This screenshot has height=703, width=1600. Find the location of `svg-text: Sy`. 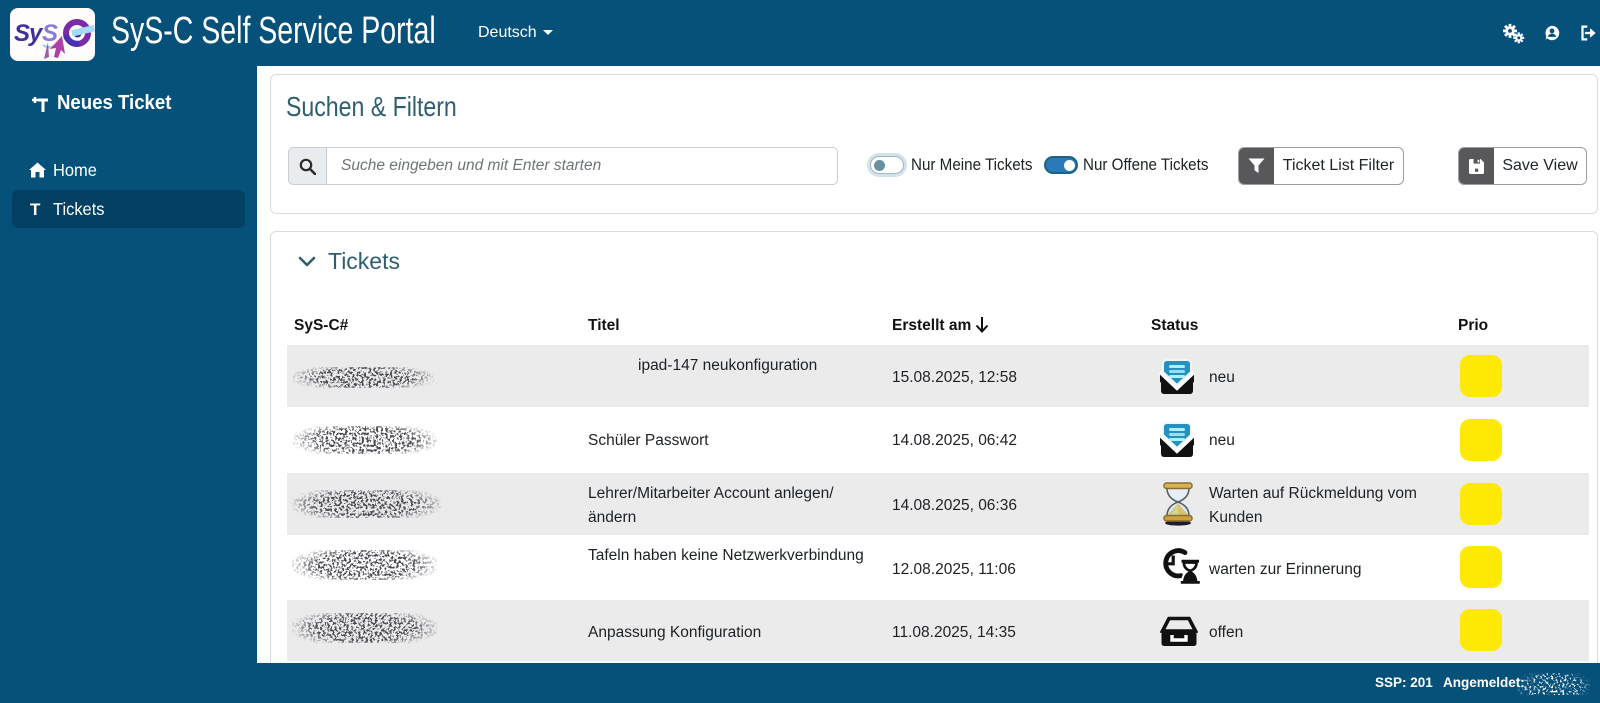

svg-text: Sy is located at coordinates (29, 33).